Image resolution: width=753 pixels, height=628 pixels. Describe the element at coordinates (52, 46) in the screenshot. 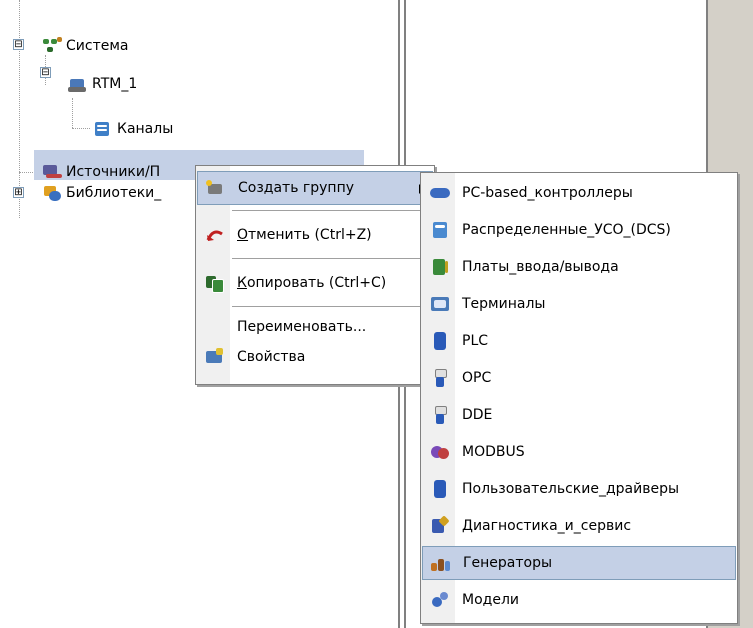

I see `network-icon` at that location.